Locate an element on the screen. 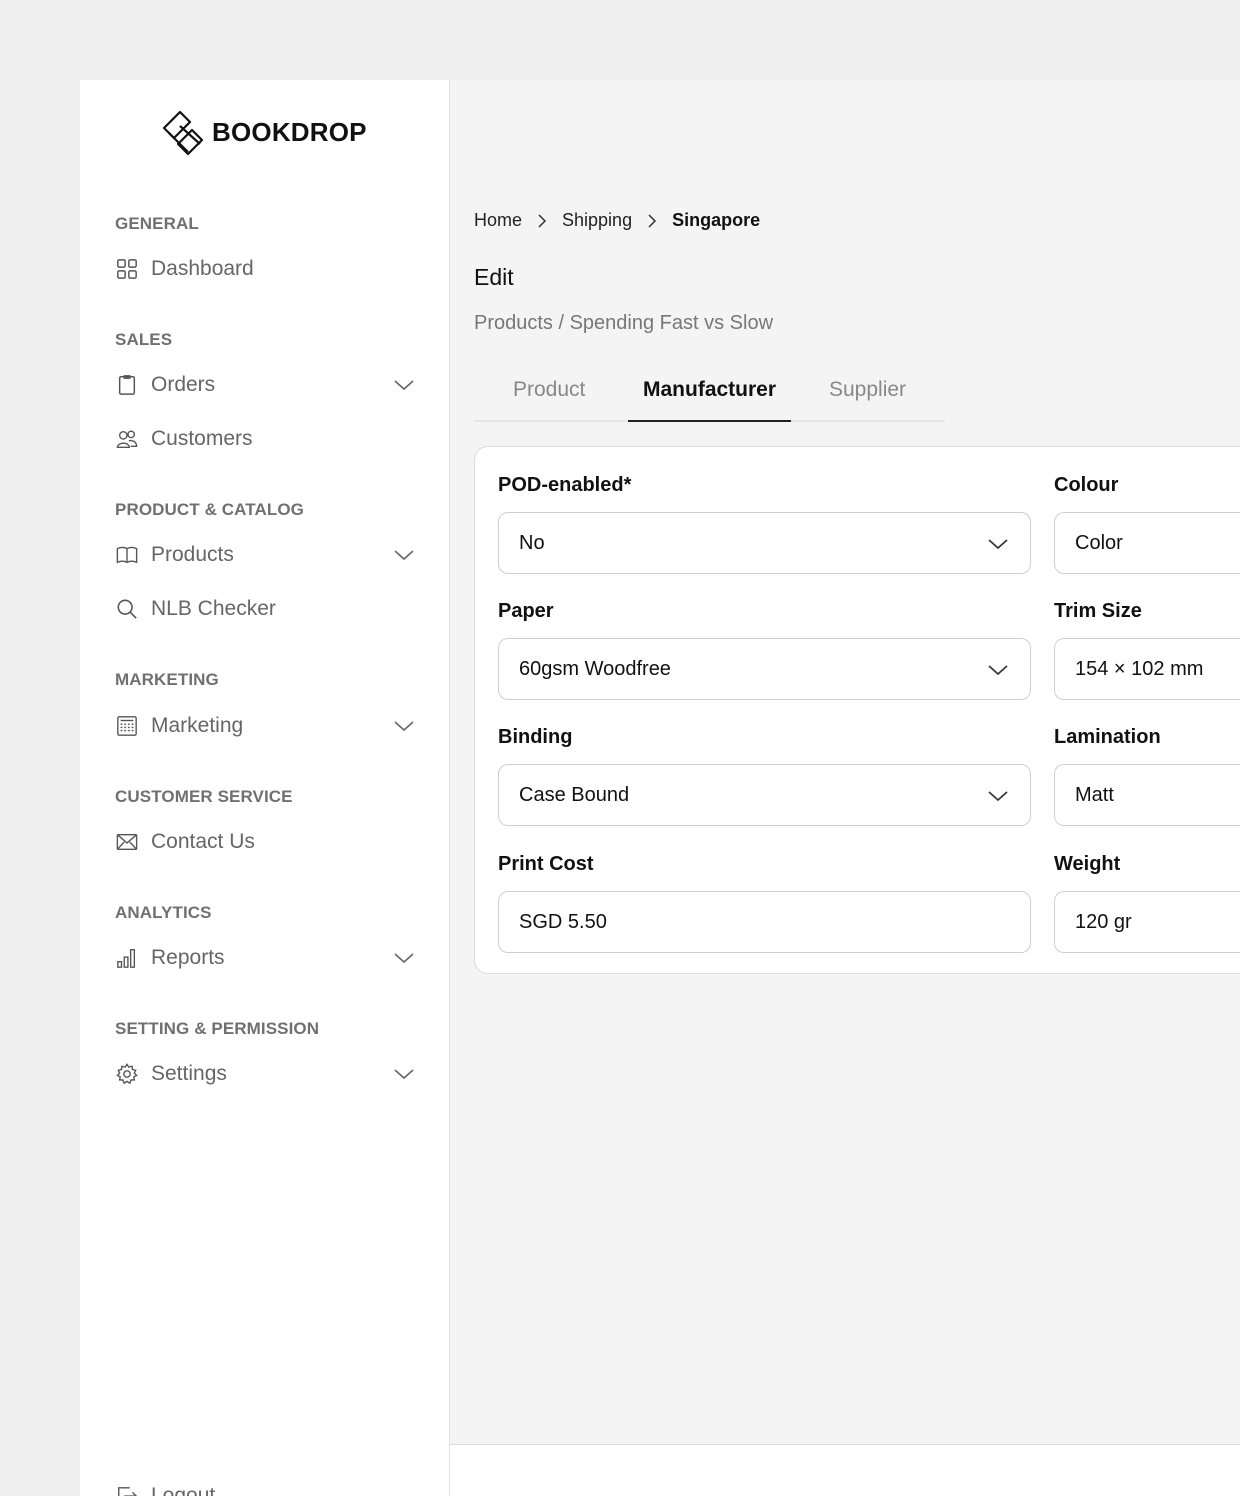 The width and height of the screenshot is (1240, 1496). page-title: Edit is located at coordinates (494, 277).